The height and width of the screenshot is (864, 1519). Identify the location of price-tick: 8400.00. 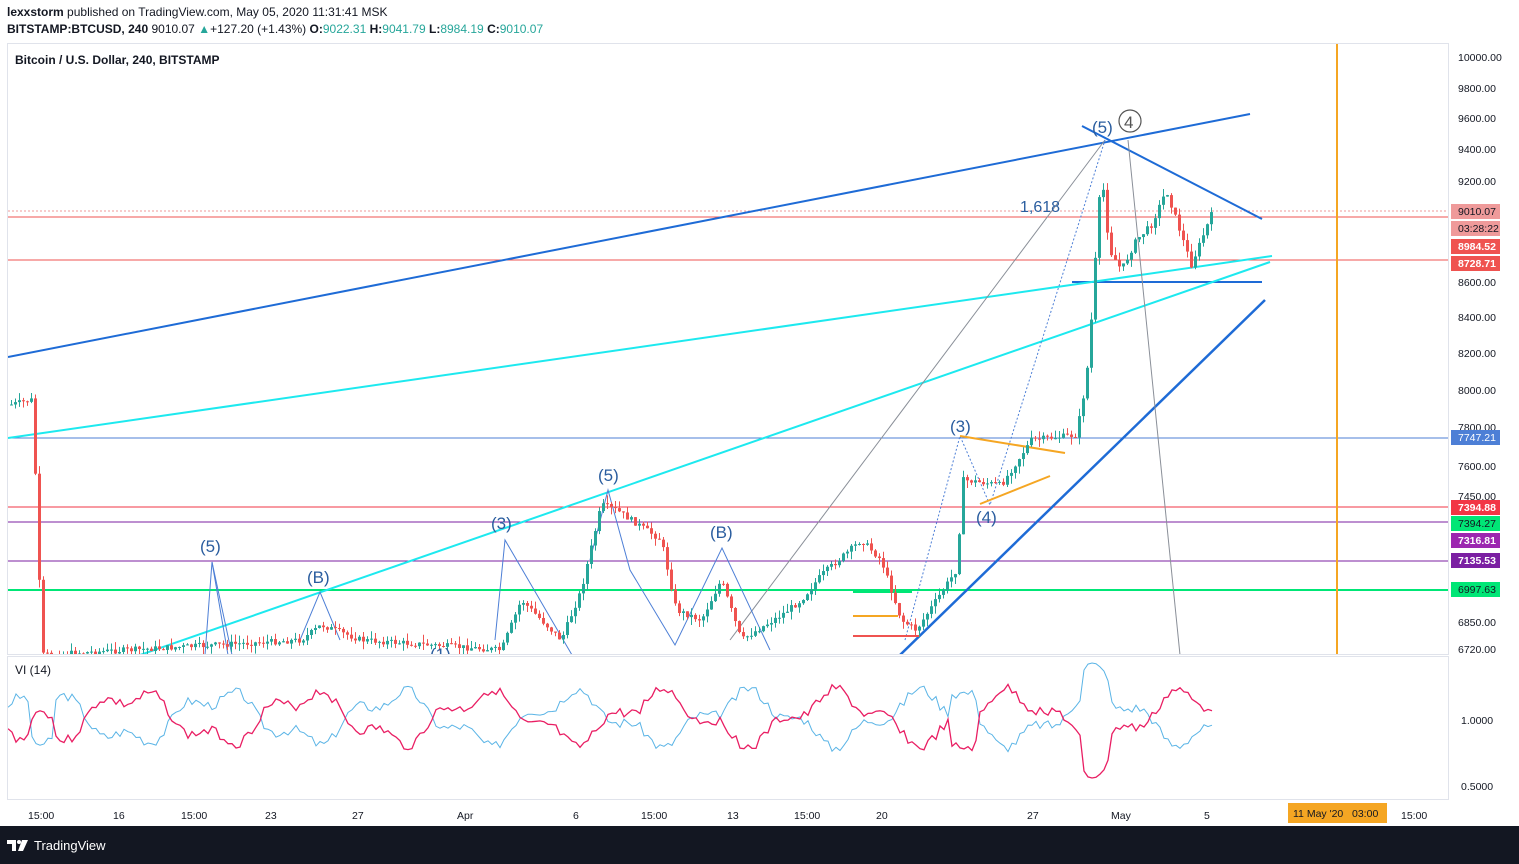
(1477, 318).